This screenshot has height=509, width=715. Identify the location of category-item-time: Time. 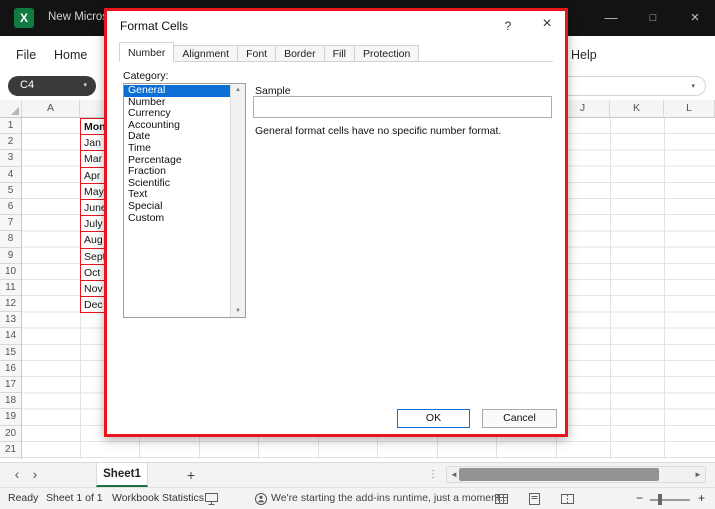
(177, 148).